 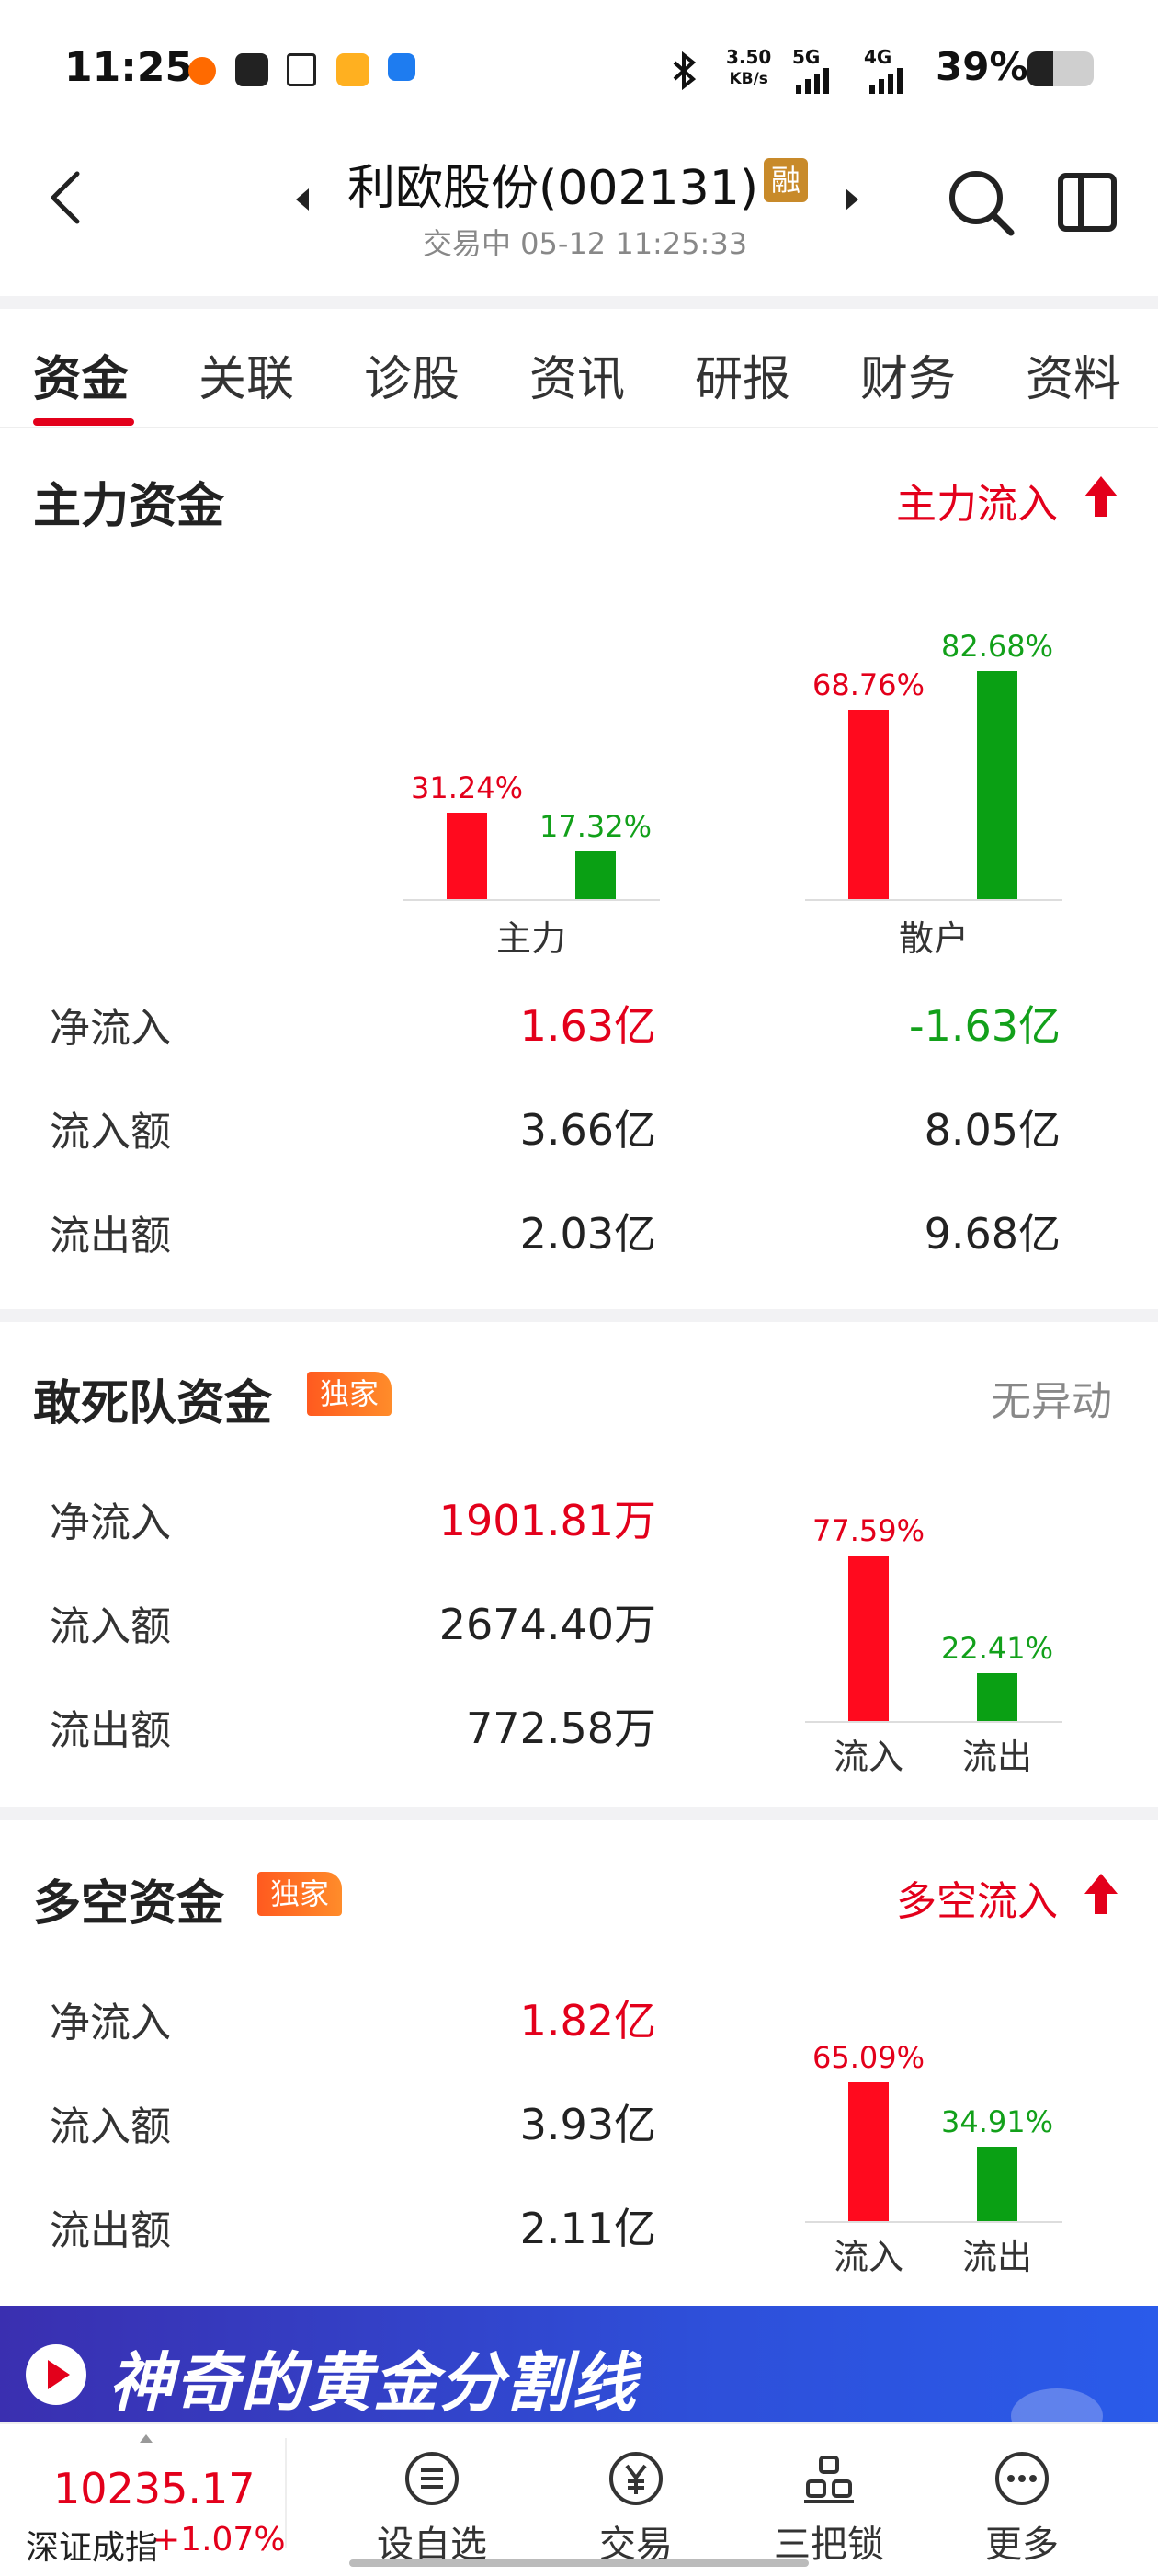 What do you see at coordinates (129, 506) in the screenshot?
I see `main-funds-title: 主力资金` at bounding box center [129, 506].